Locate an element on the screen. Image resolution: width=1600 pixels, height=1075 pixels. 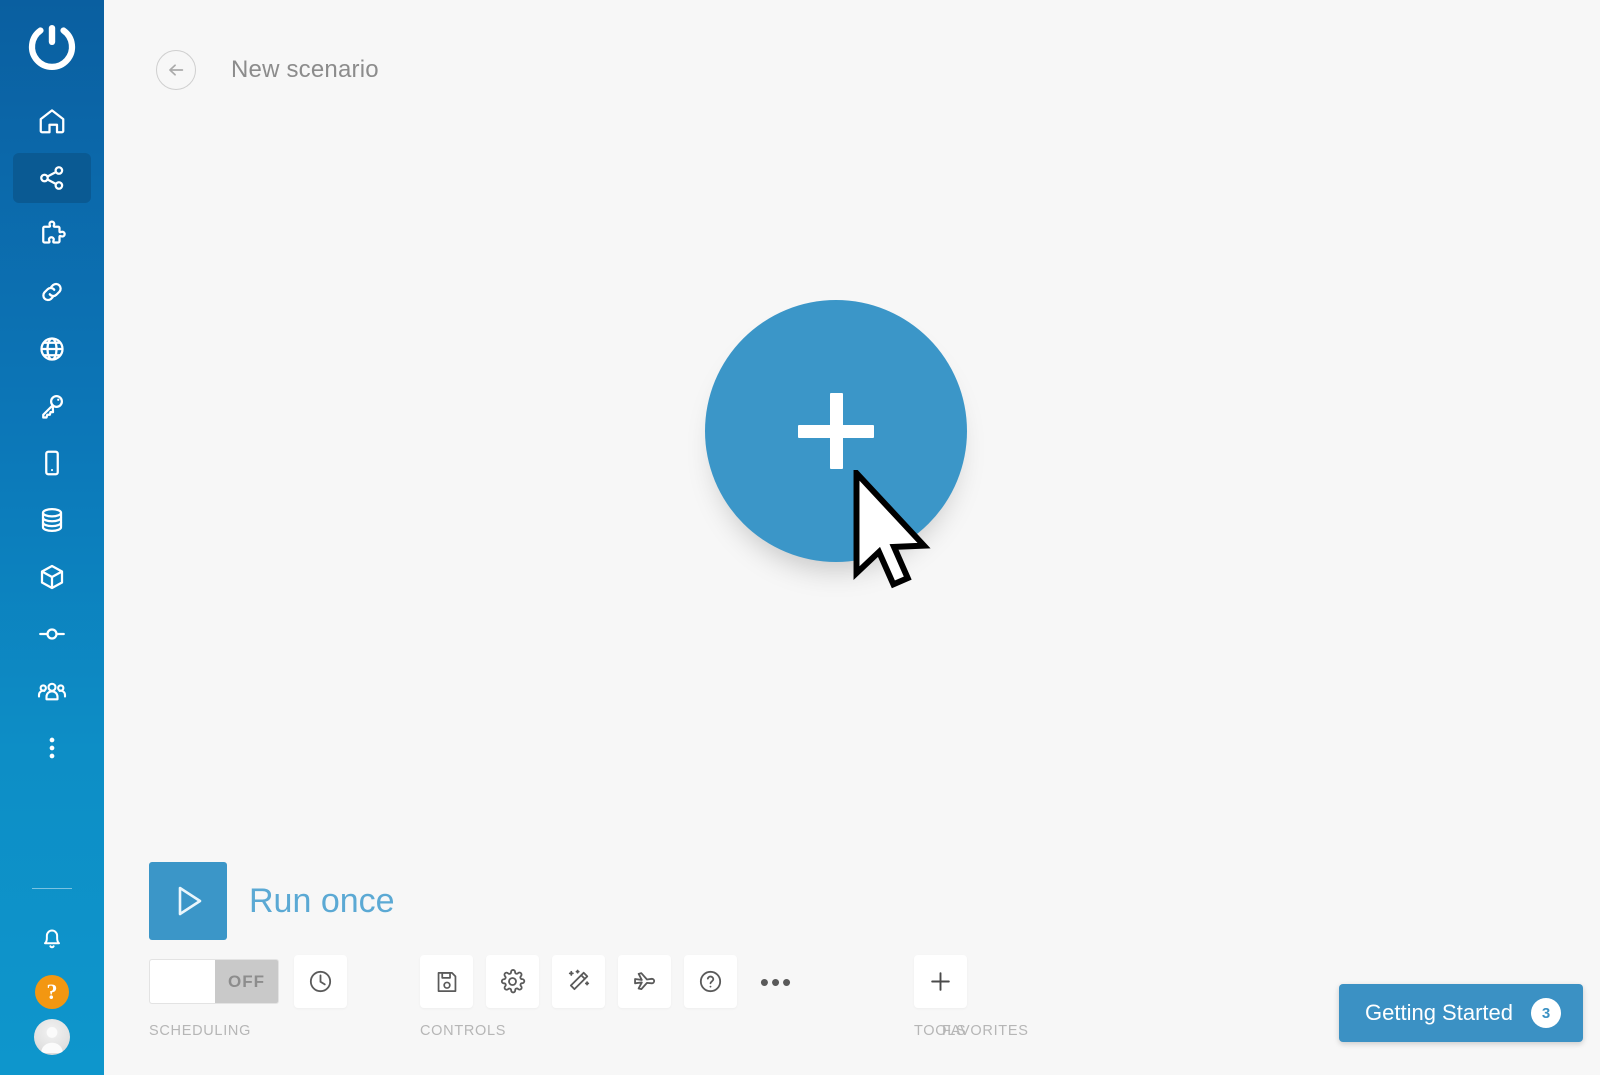
back-button is located at coordinates (176, 70).